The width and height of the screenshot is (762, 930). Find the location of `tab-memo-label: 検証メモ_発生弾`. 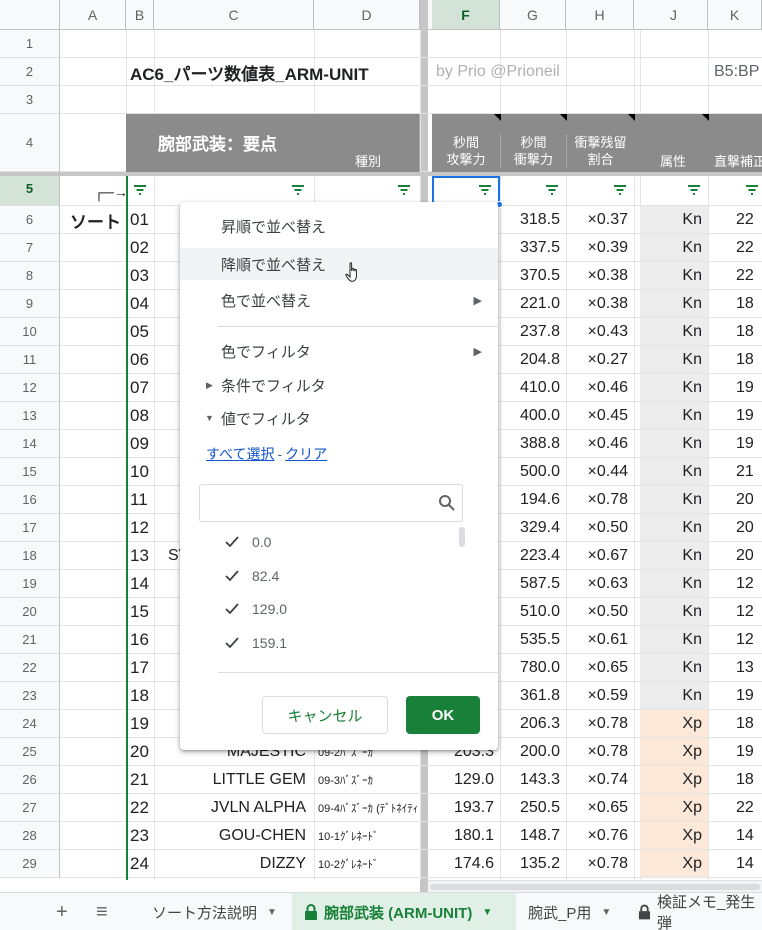

tab-memo-label: 検証メモ_発生弾 is located at coordinates (706, 912).